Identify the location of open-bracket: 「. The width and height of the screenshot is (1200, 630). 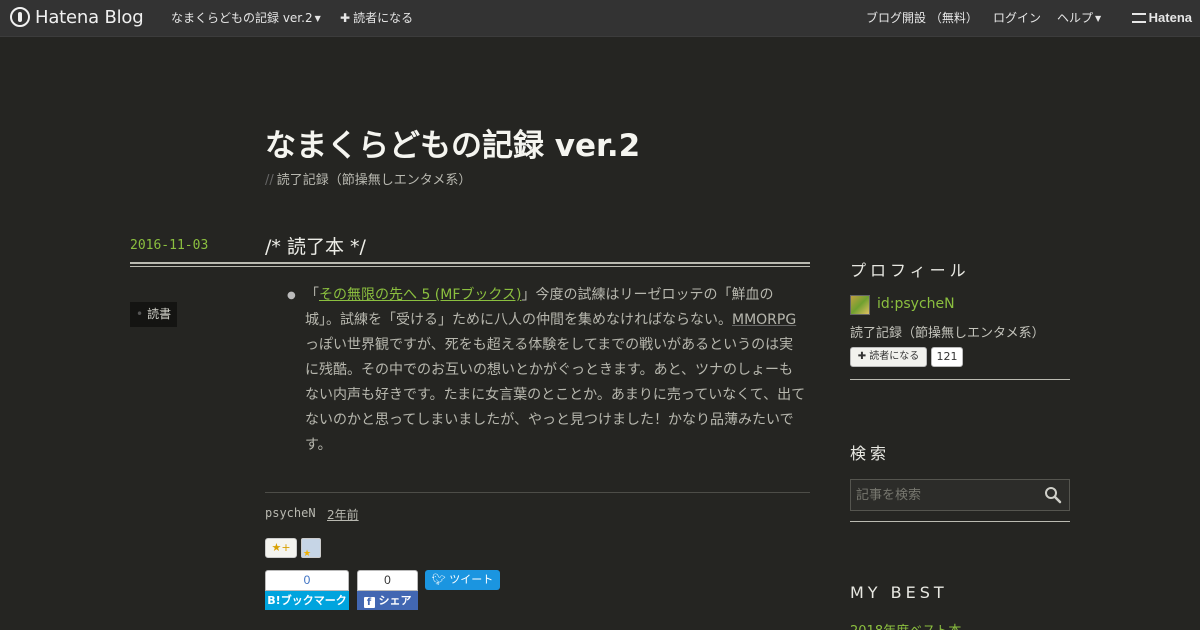
(312, 295).